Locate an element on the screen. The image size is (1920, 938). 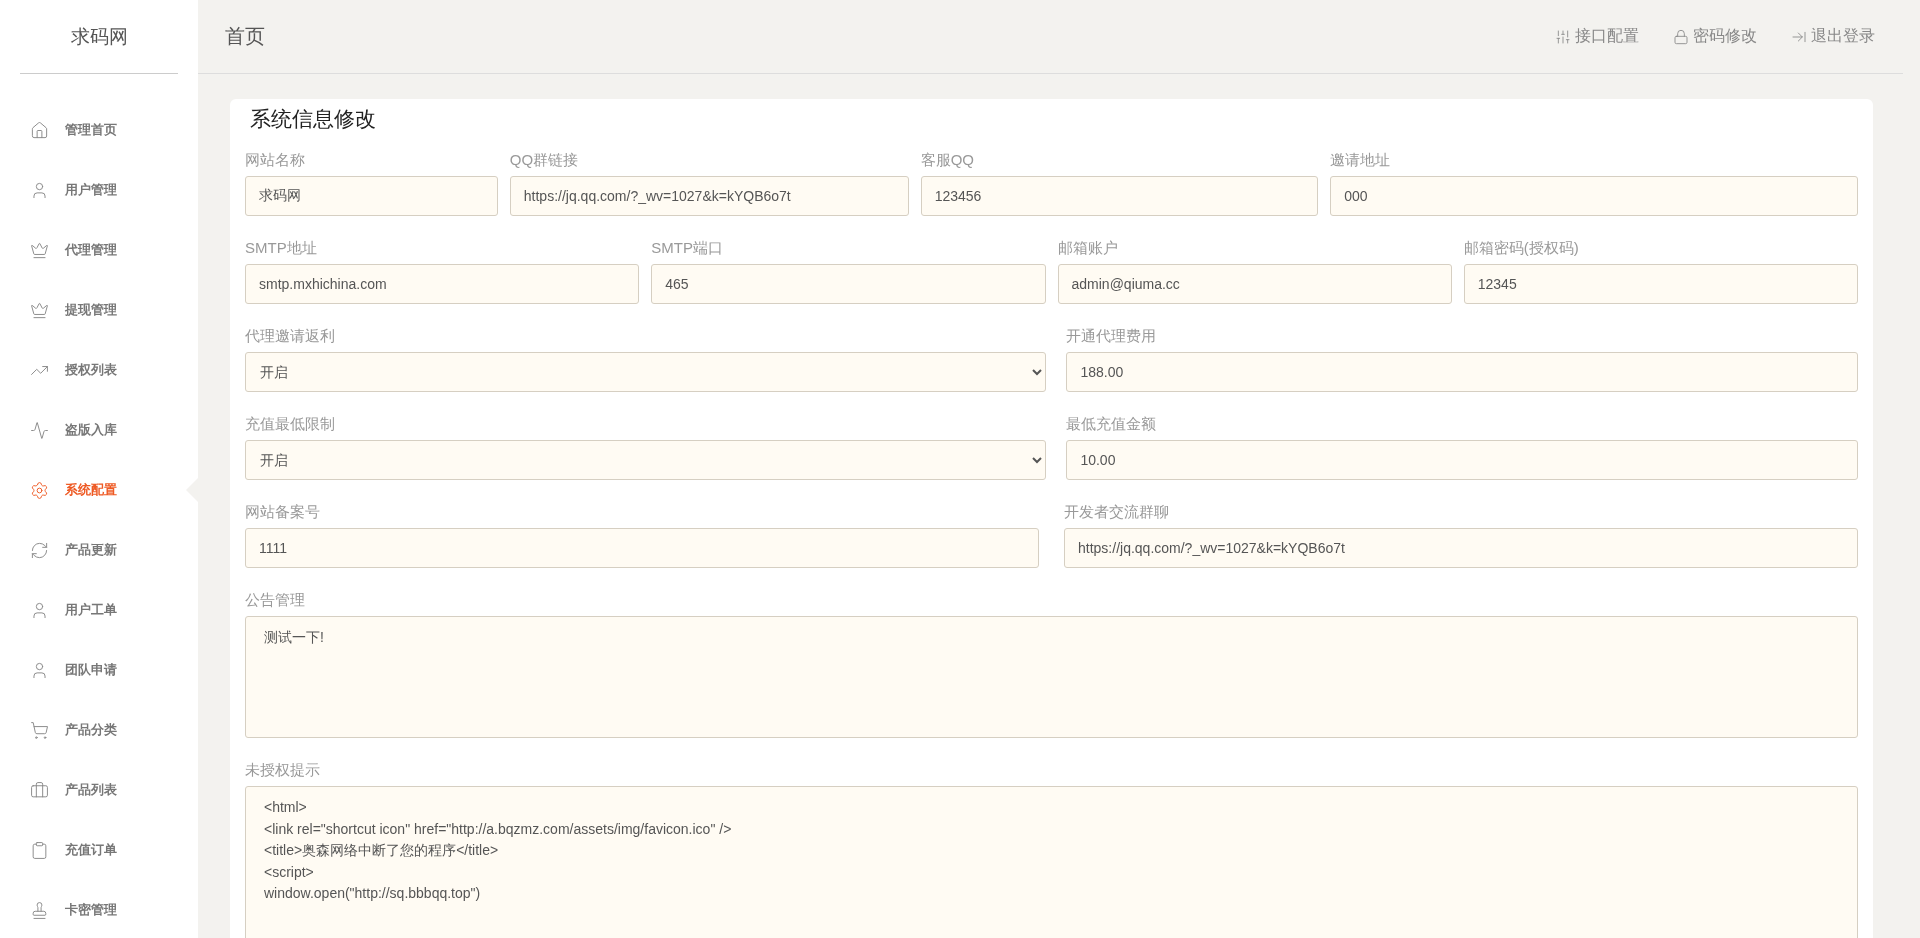
field-label: 网站名称 is located at coordinates (275, 160).